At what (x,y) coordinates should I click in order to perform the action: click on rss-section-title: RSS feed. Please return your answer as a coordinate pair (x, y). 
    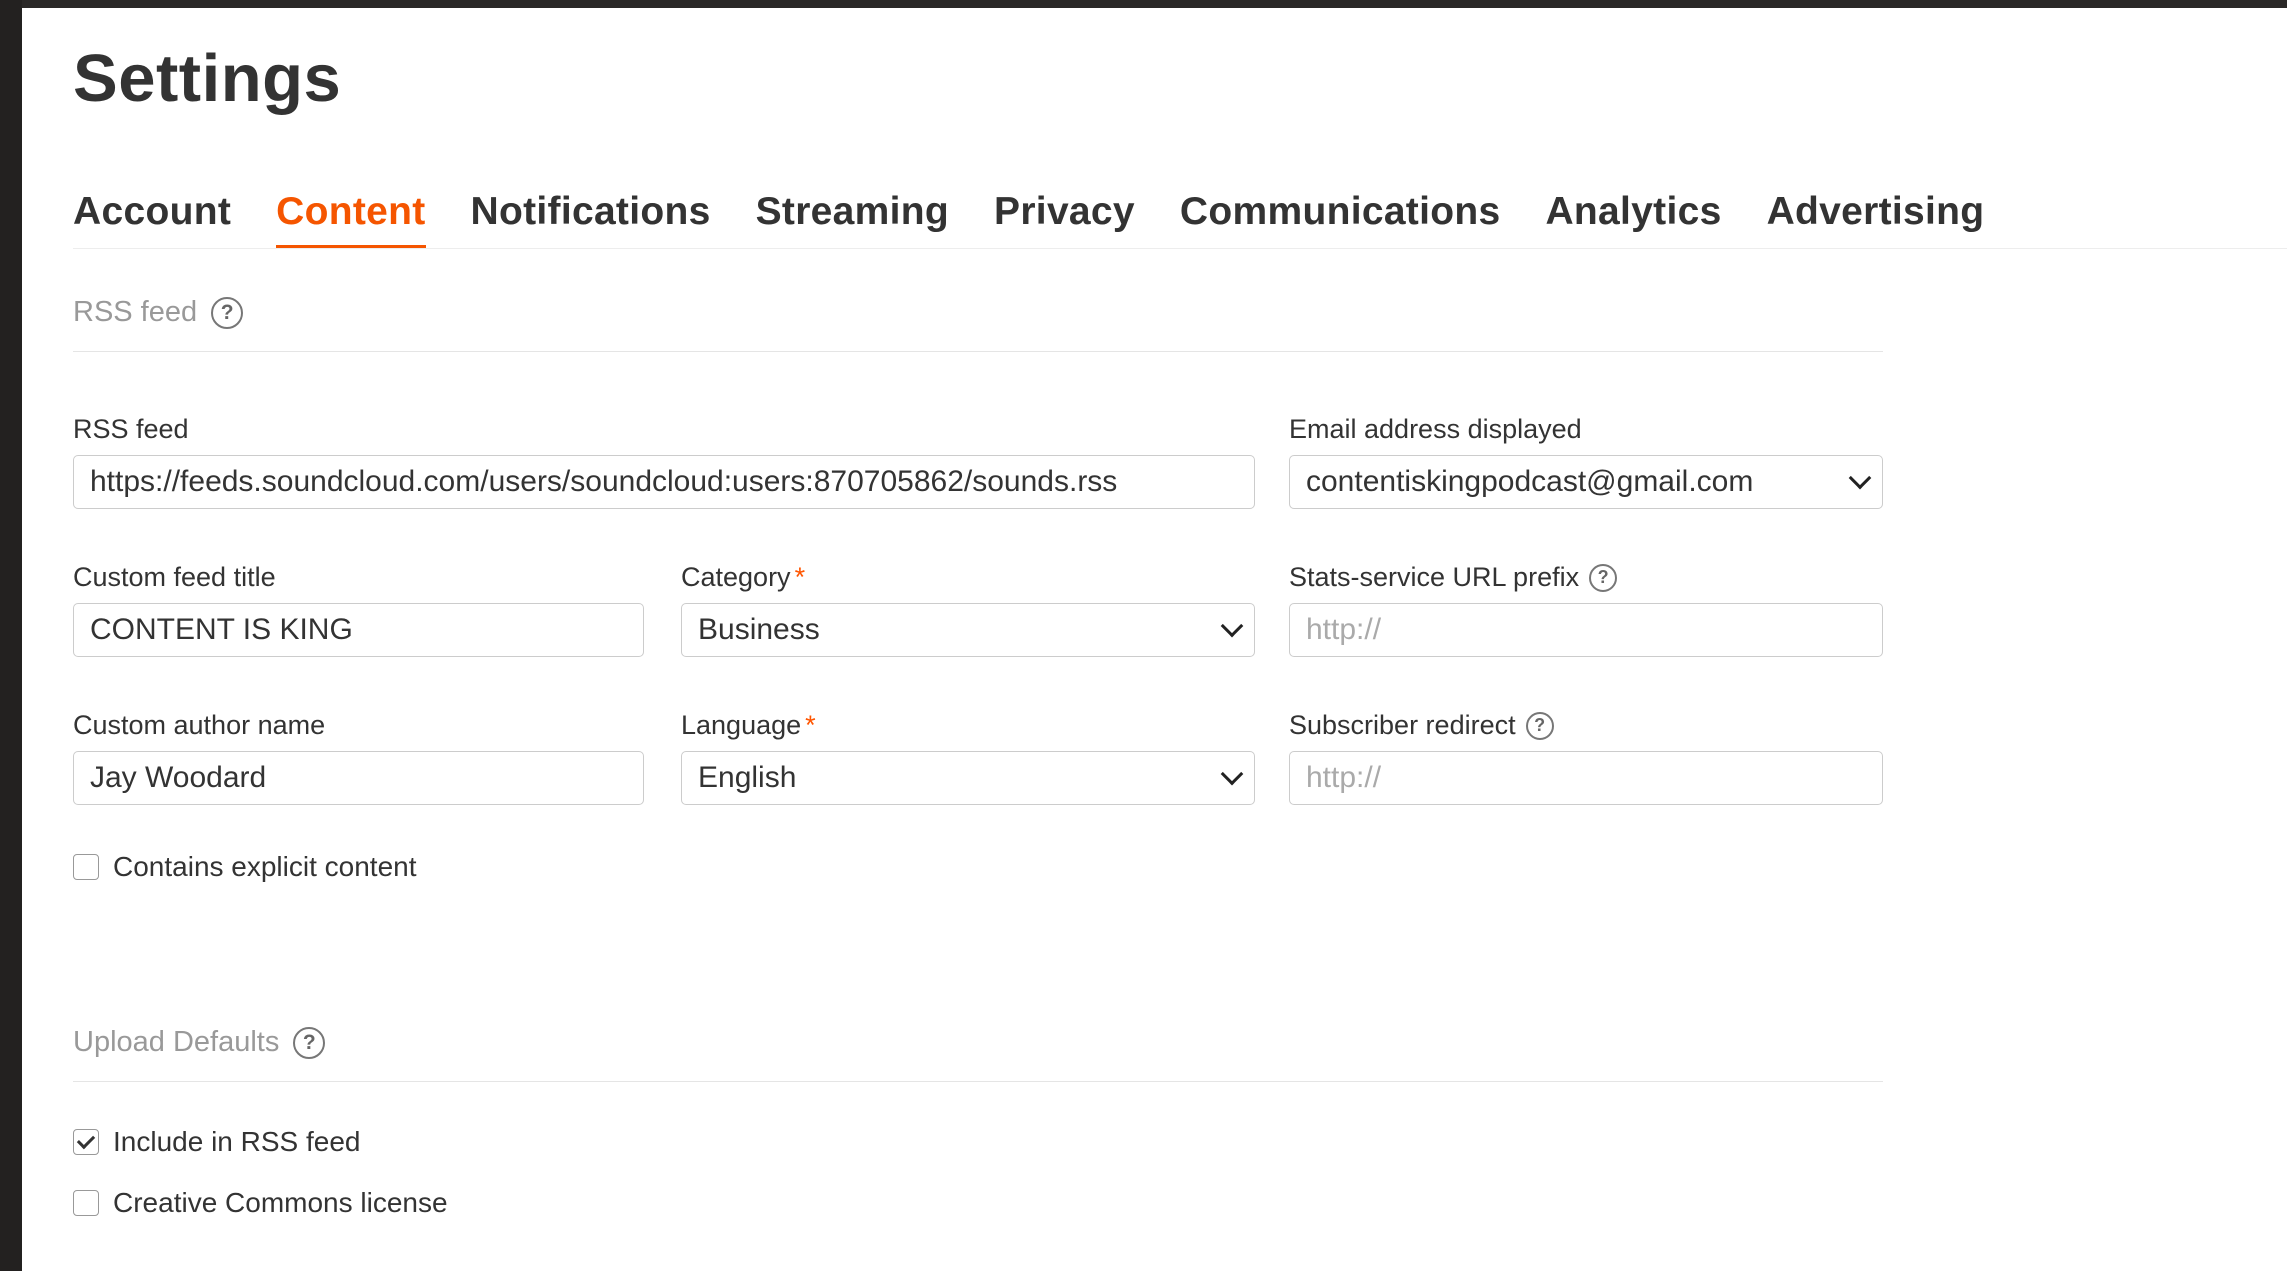
    Looking at the image, I should click on (135, 312).